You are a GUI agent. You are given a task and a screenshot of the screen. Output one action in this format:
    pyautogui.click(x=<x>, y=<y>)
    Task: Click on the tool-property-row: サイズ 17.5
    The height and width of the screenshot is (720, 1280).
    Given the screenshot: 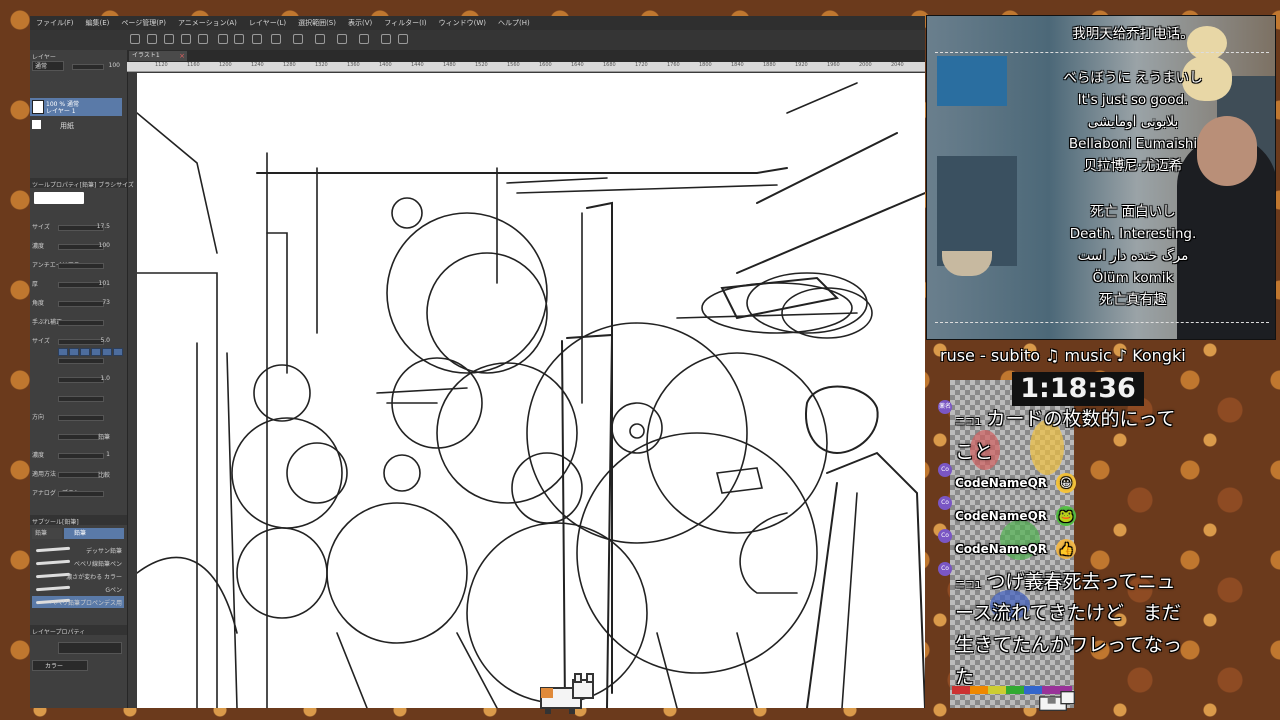 What is the action you would take?
    pyautogui.click(x=78, y=227)
    